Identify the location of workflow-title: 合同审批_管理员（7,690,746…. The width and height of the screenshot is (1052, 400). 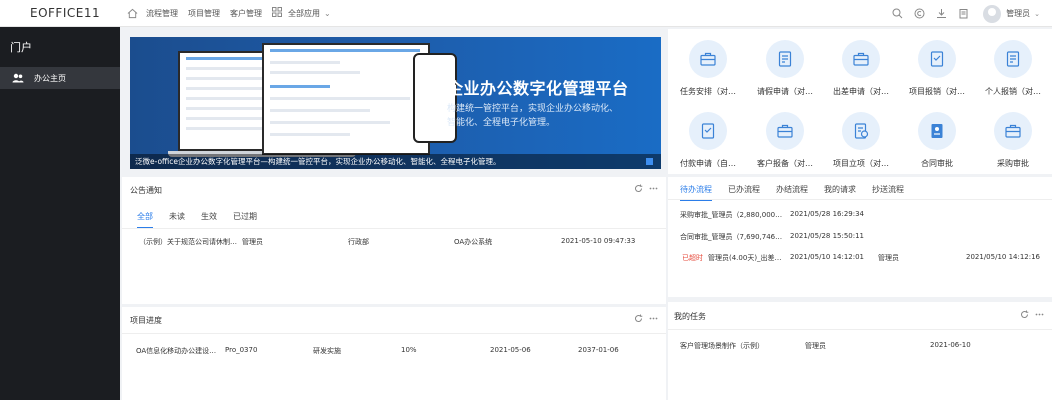
(731, 237).